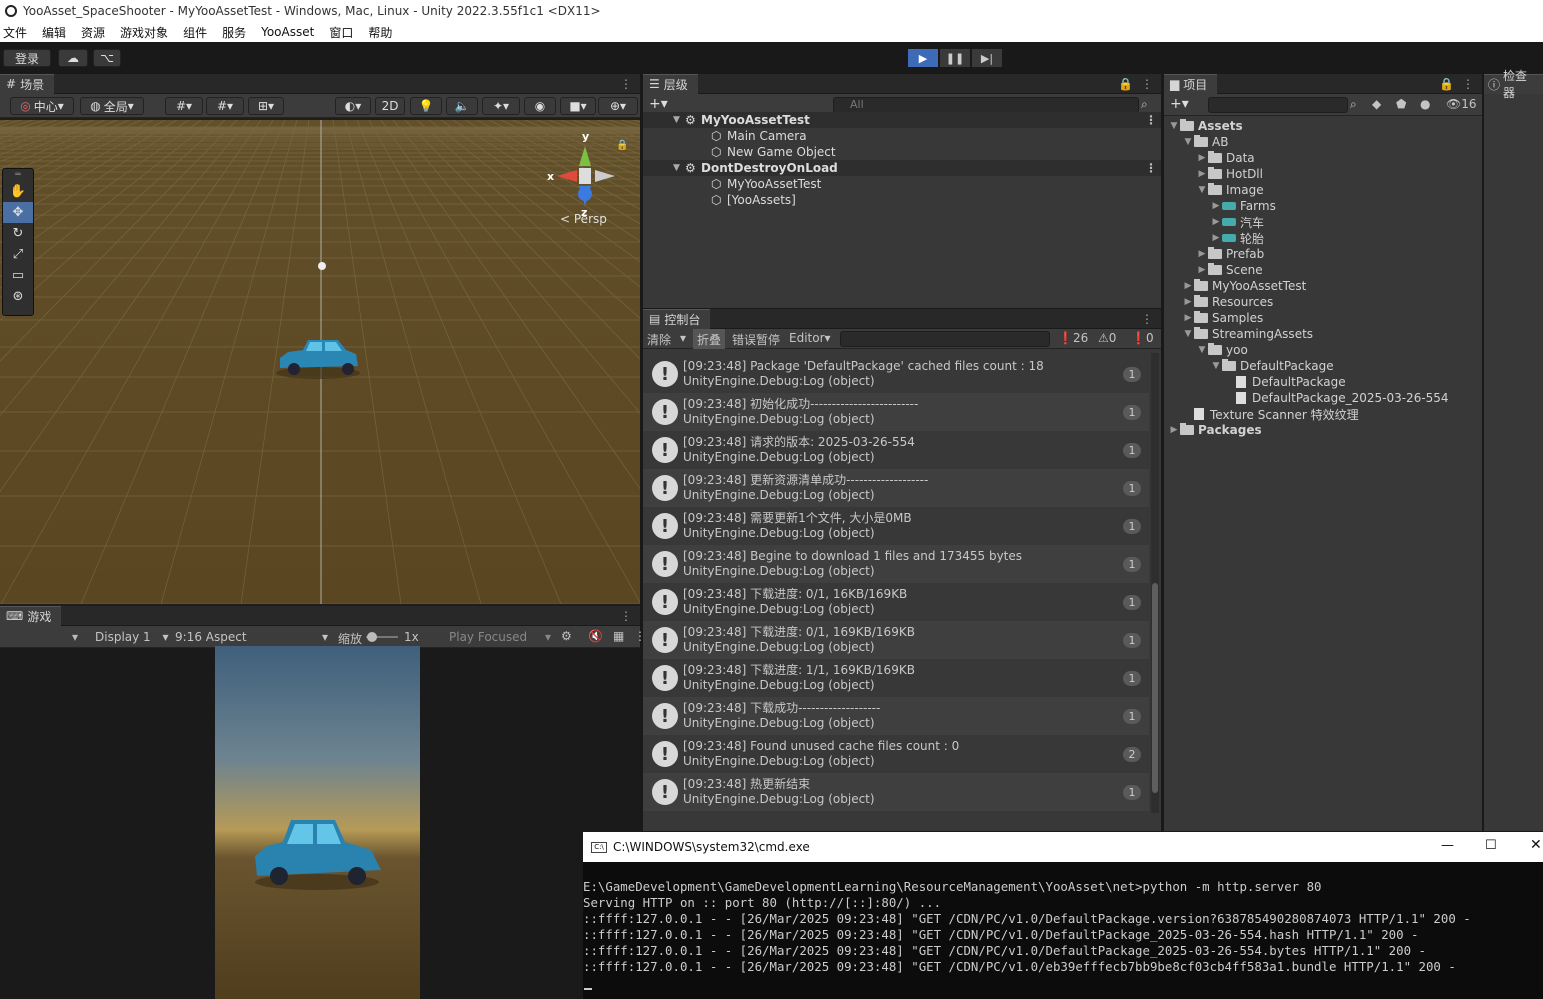  Describe the element at coordinates (626, 616) in the screenshot. I see `game-menu-icon: ⋮` at that location.